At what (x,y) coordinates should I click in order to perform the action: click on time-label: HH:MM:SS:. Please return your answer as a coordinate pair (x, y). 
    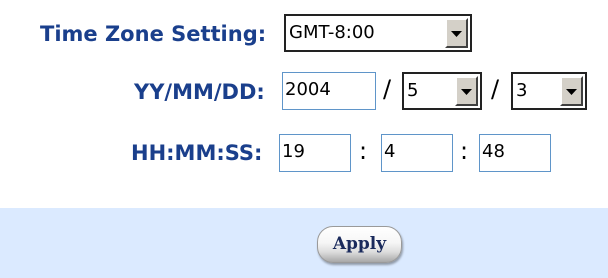
    Looking at the image, I should click on (197, 153).